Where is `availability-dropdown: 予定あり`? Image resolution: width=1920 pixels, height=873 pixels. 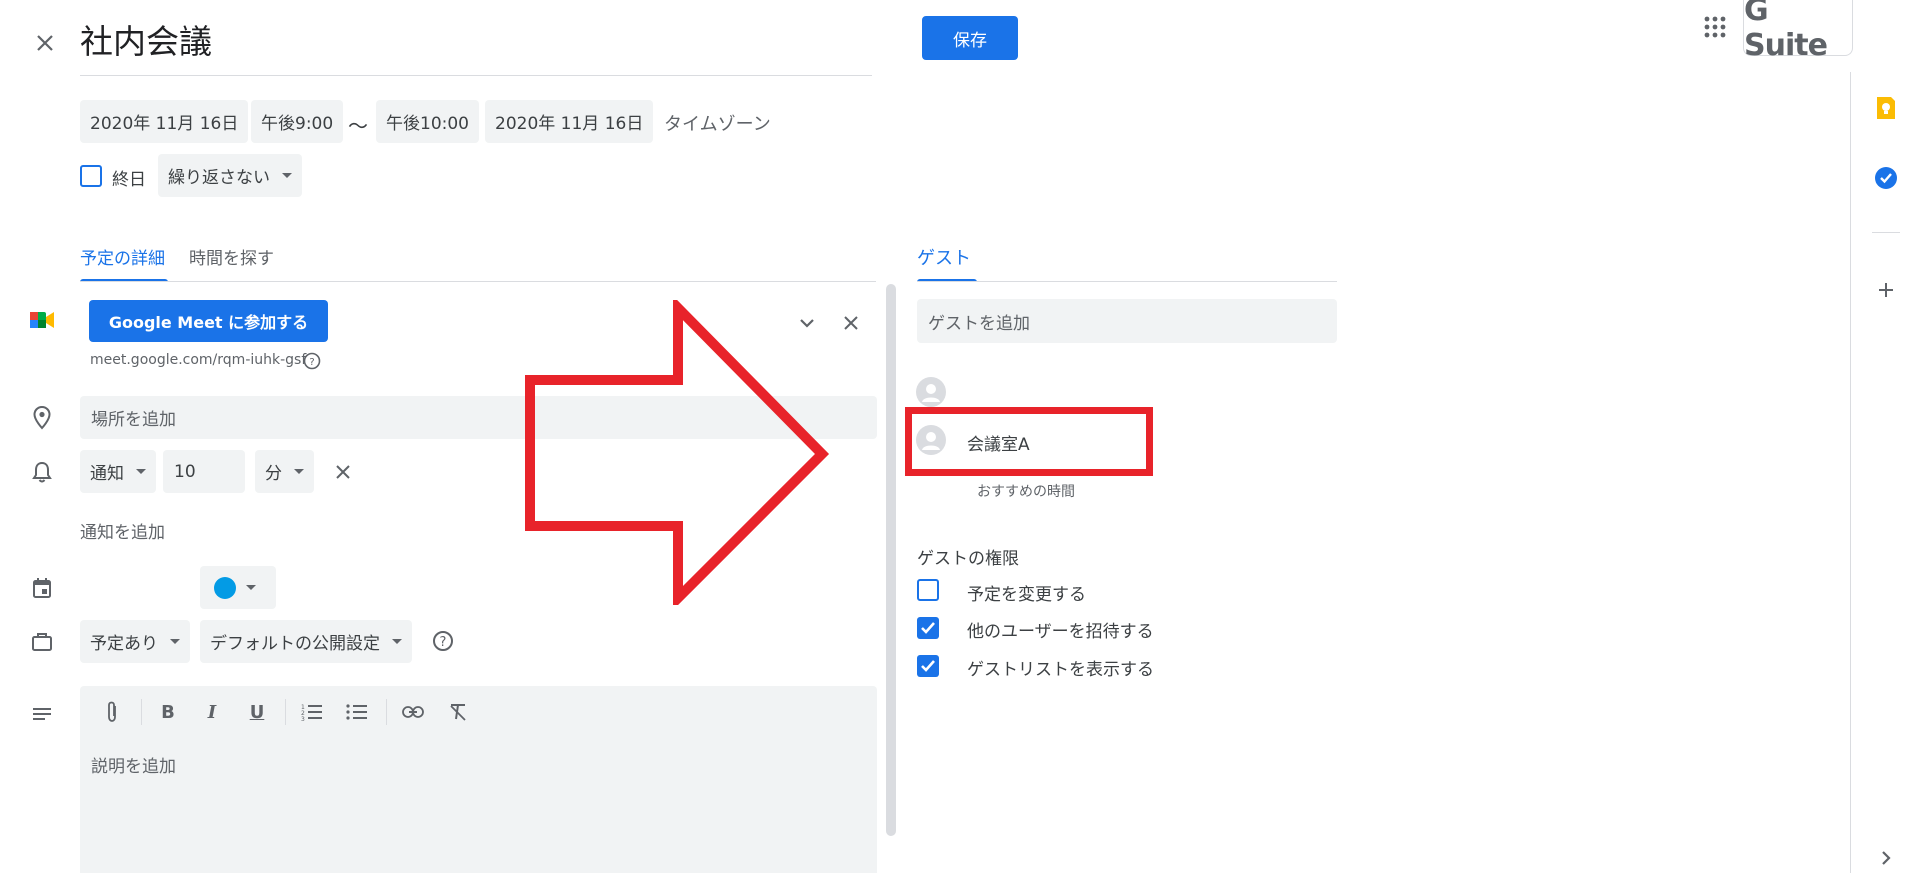 availability-dropdown: 予定あり is located at coordinates (135, 641).